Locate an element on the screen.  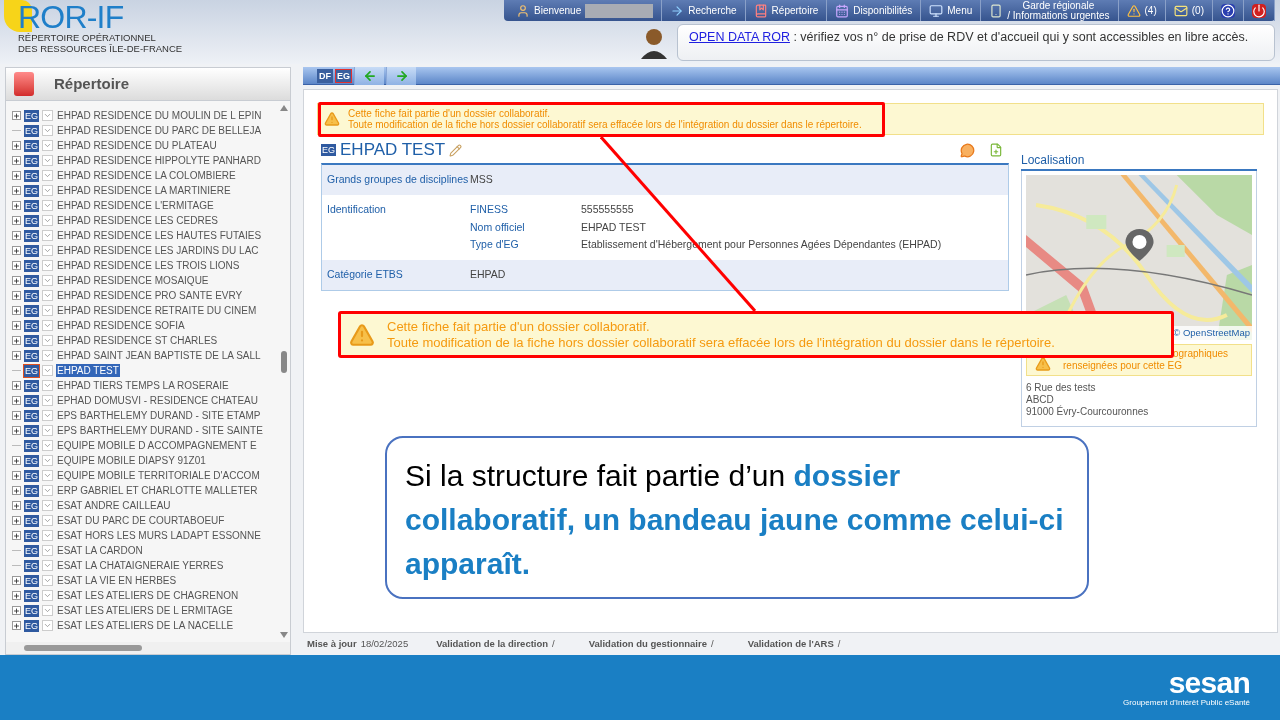
tree-item: ESAT LES ATELIERS DE CHAGRENON is located at coordinates (148, 595).